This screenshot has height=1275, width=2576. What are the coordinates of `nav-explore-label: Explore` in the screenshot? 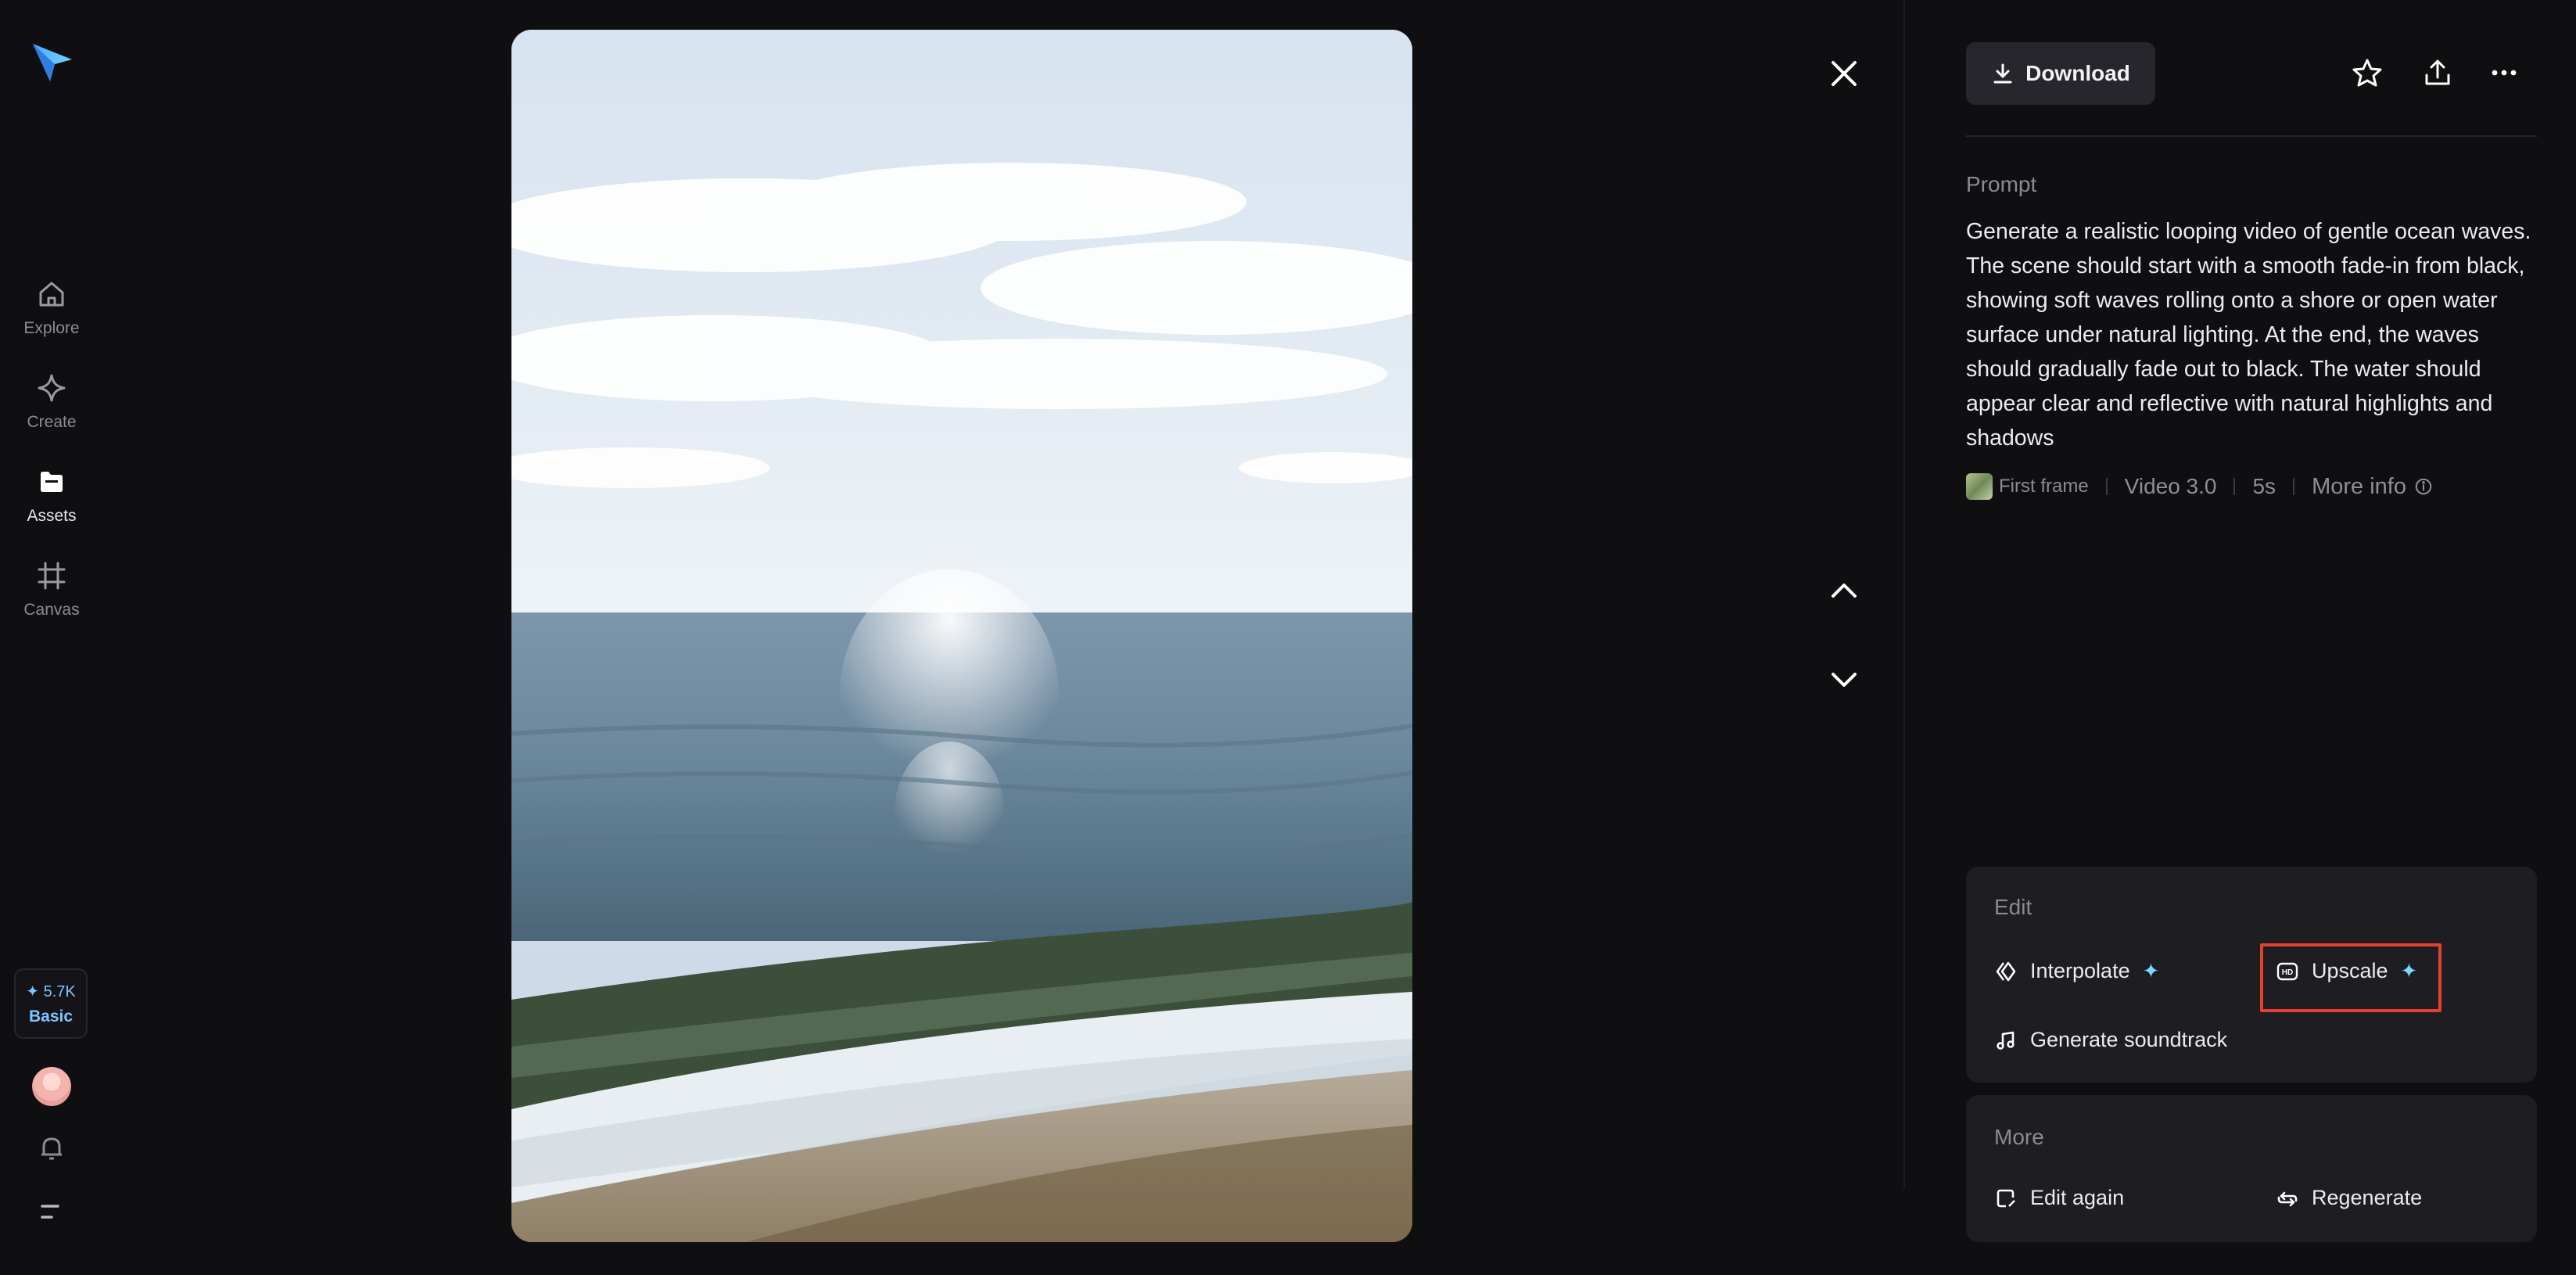 It's located at (51, 328).